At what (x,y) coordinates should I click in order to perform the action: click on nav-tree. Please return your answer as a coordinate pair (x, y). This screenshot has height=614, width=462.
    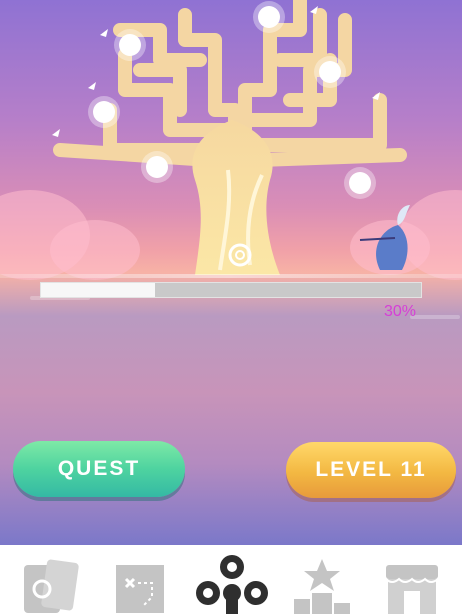
    Looking at the image, I should click on (232, 583).